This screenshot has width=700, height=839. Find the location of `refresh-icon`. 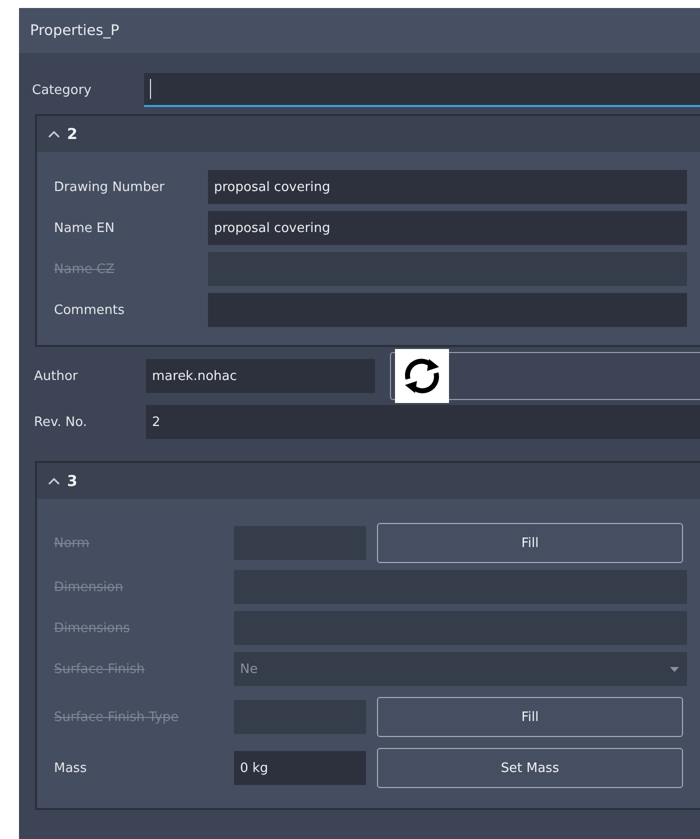

refresh-icon is located at coordinates (422, 376).